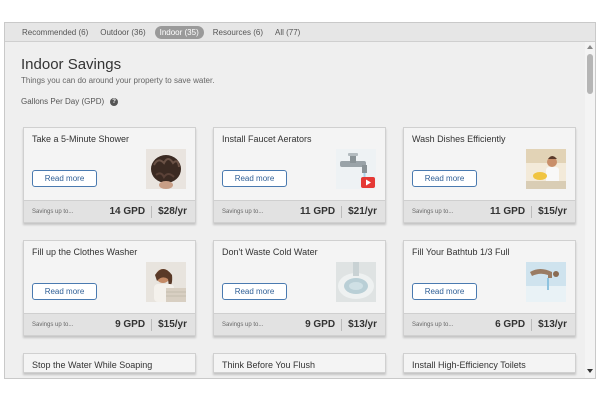 Image resolution: width=600 pixels, height=400 pixels. What do you see at coordinates (469, 365) in the screenshot?
I see `card-title: Install High-Efficiency Toilets` at bounding box center [469, 365].